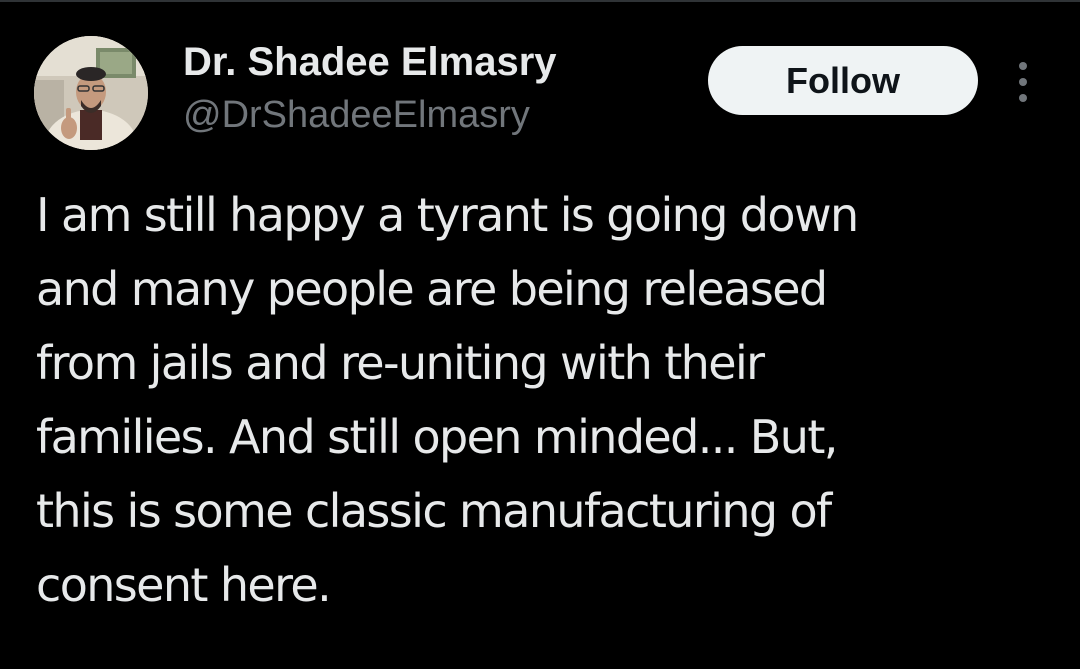 The image size is (1080, 669). Describe the element at coordinates (843, 80) in the screenshot. I see `follow-button: Follow` at that location.